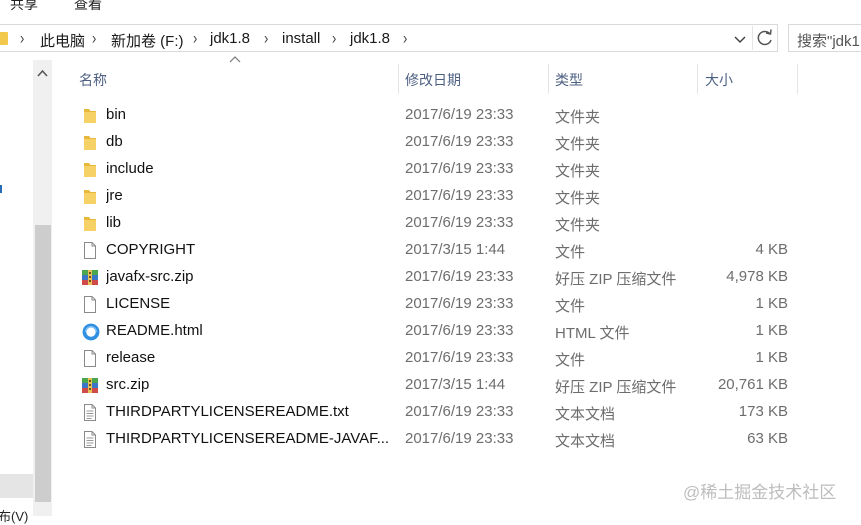 The image size is (861, 525). Describe the element at coordinates (1, 189) in the screenshot. I see `nav-item-marker` at that location.